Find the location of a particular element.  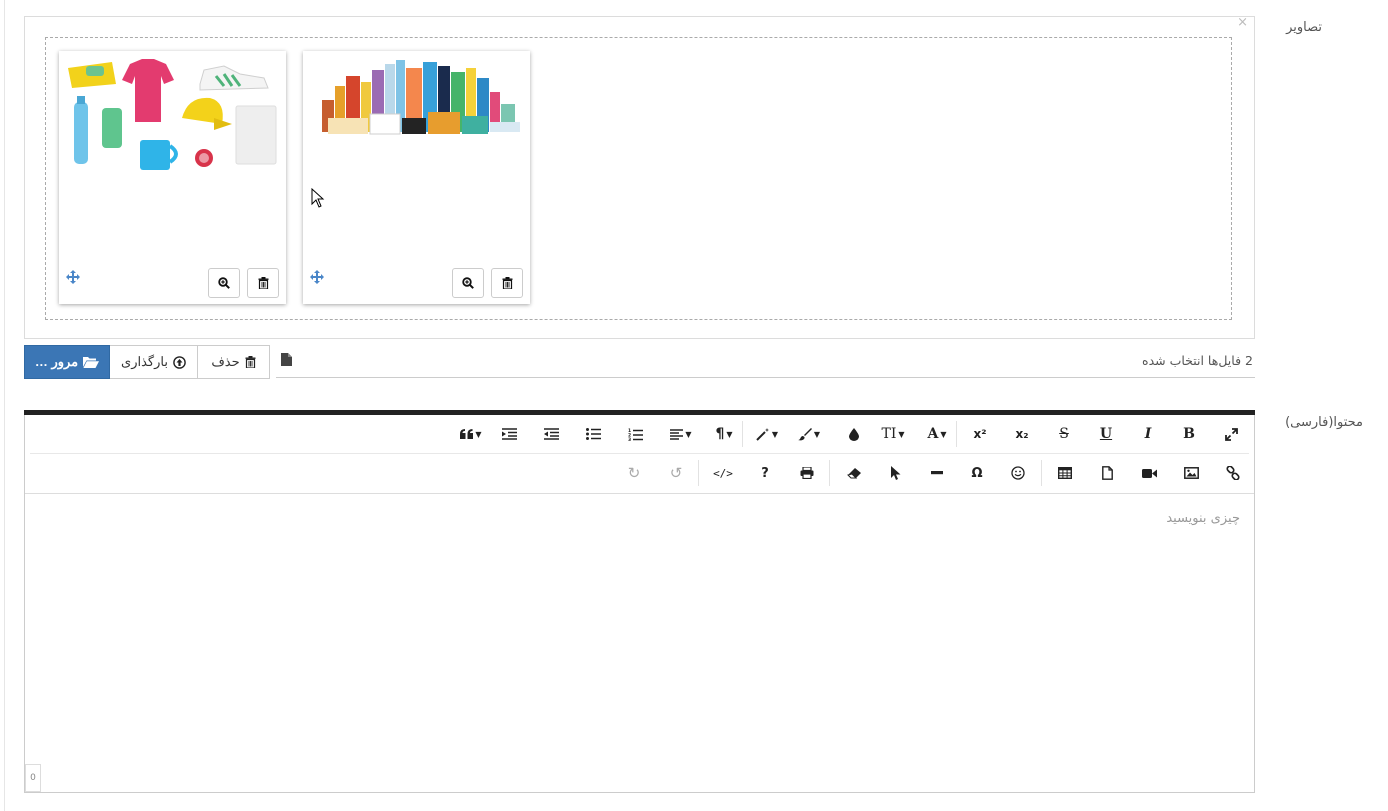

upload-button-label: بارگذاری is located at coordinates (144, 361).